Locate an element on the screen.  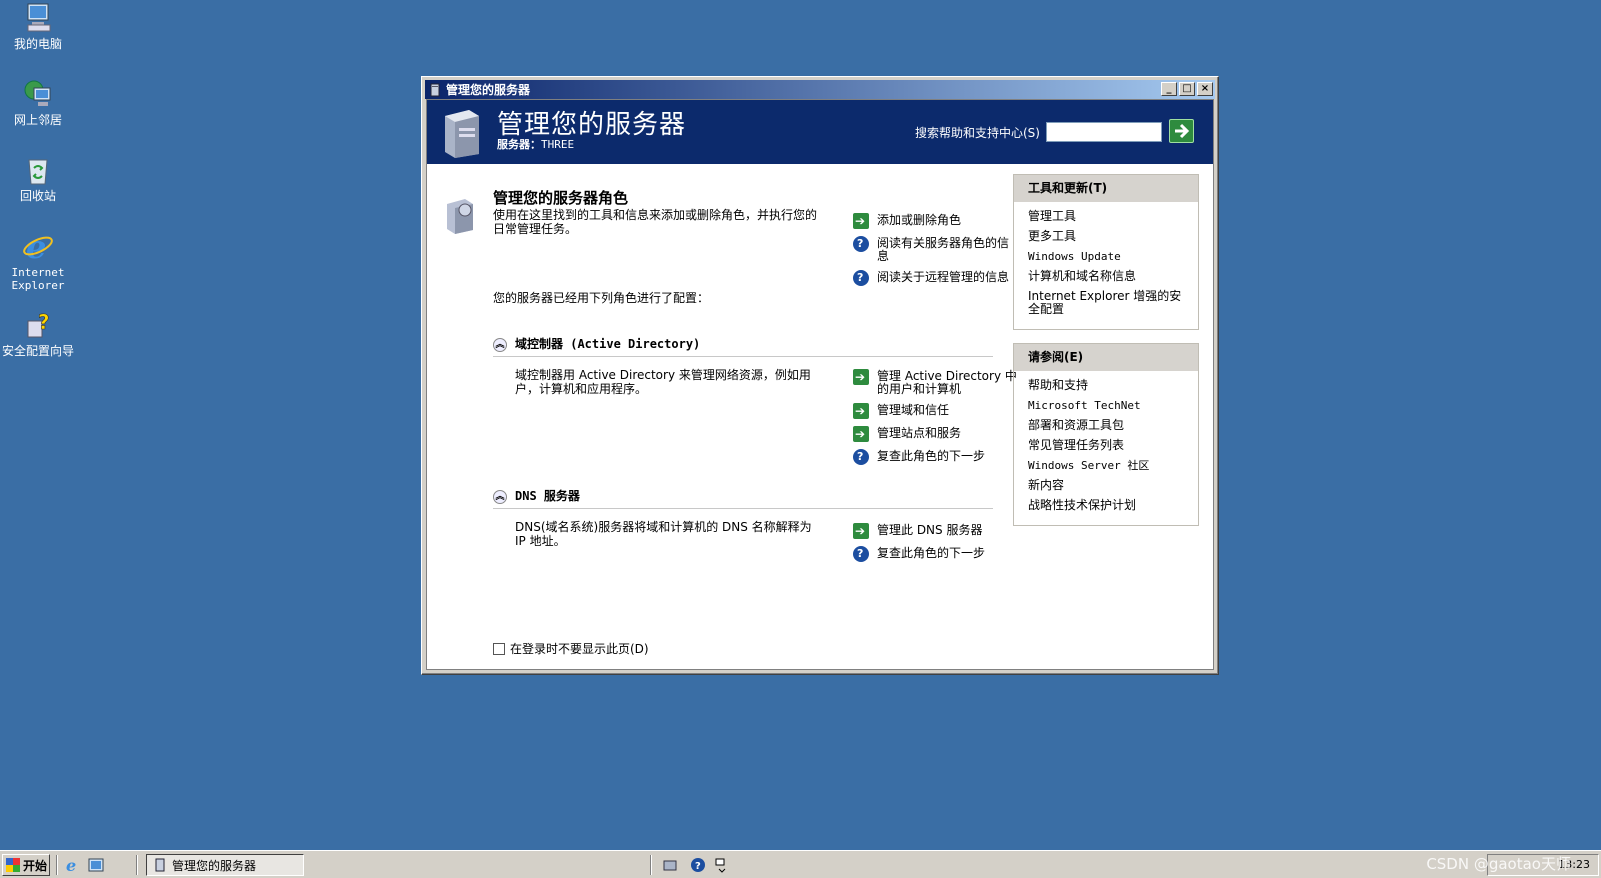
desktop-icon-internet-explorer: e Internet Explorer is located at coordinates (38, 260).